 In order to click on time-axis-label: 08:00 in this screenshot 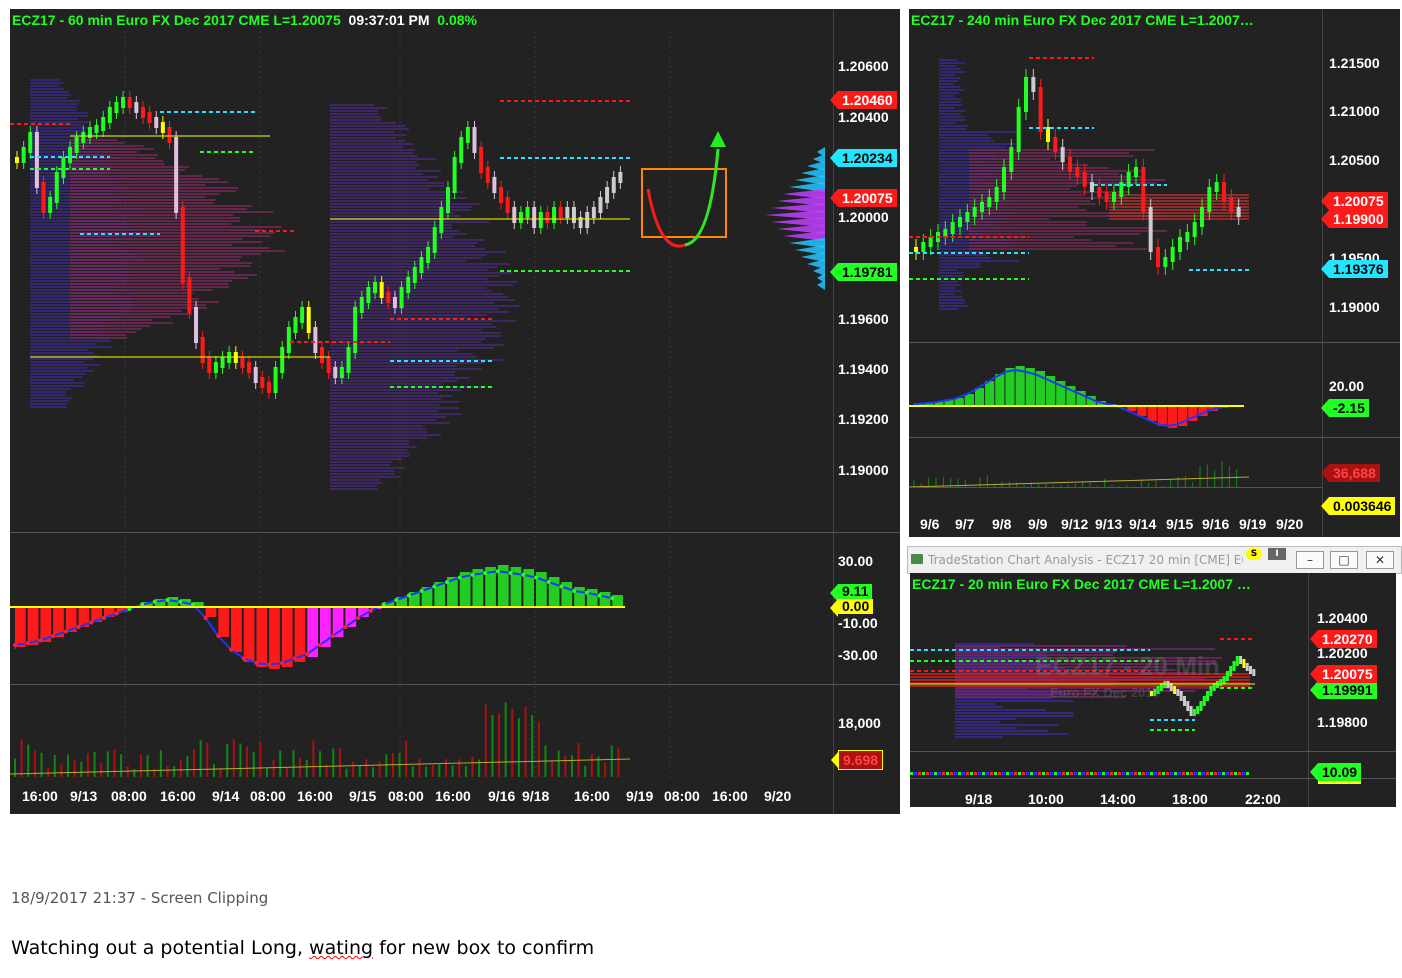, I will do `click(406, 796)`.